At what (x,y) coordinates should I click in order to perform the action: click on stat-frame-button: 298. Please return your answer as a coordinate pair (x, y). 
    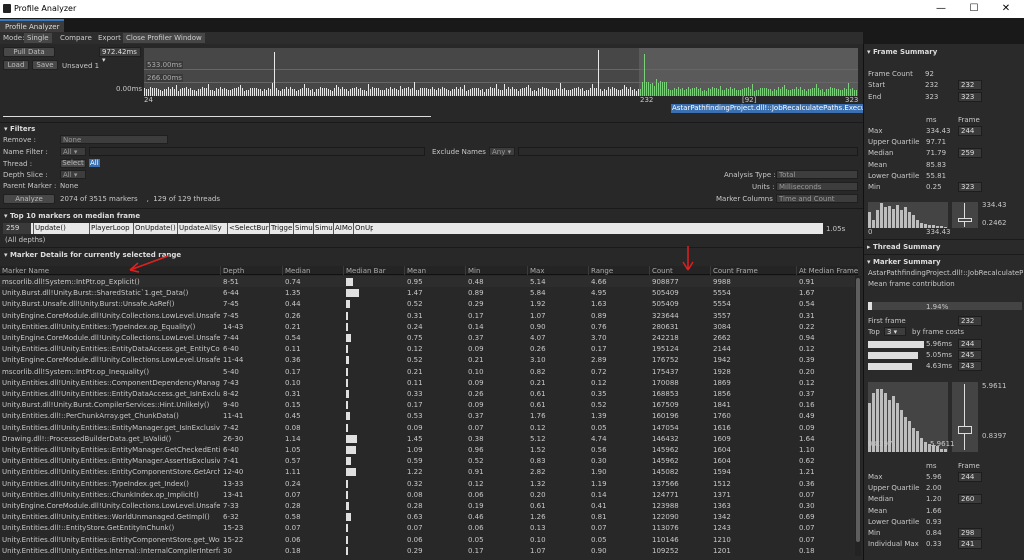
    Looking at the image, I should click on (970, 533).